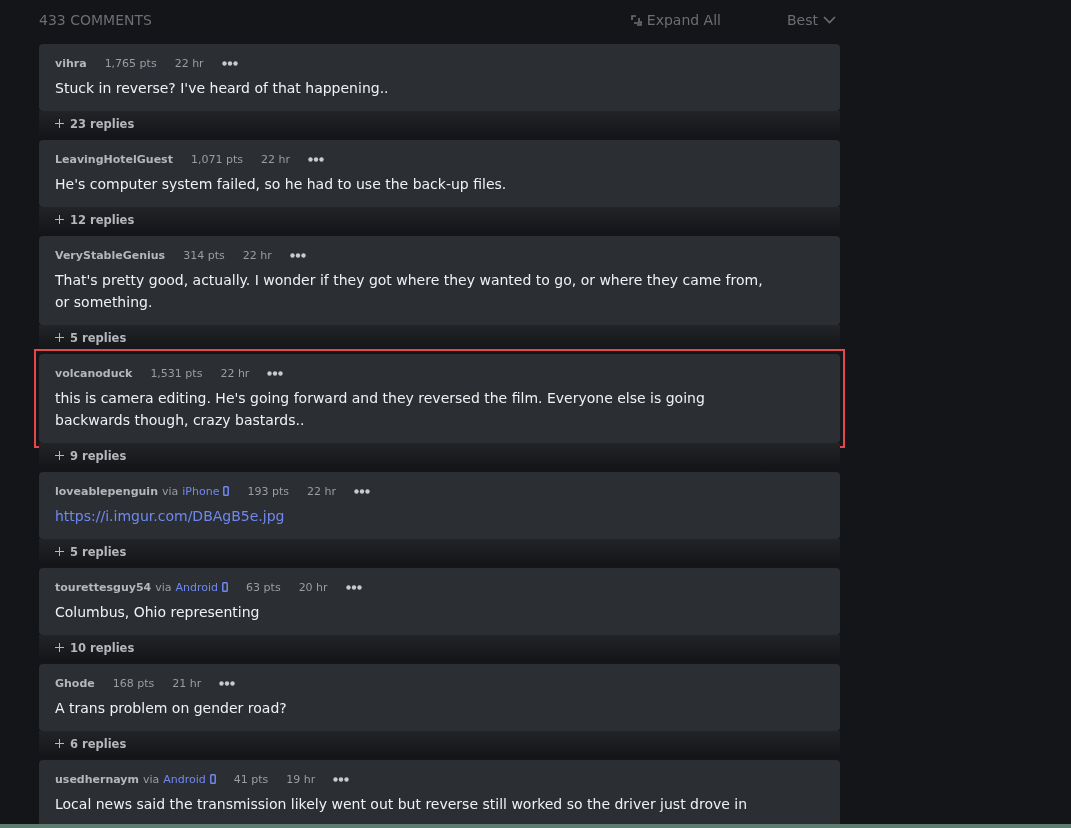  Describe the element at coordinates (170, 516) in the screenshot. I see `comment-link: https://i.imgur.com/DBAgB5e.jpg` at that location.